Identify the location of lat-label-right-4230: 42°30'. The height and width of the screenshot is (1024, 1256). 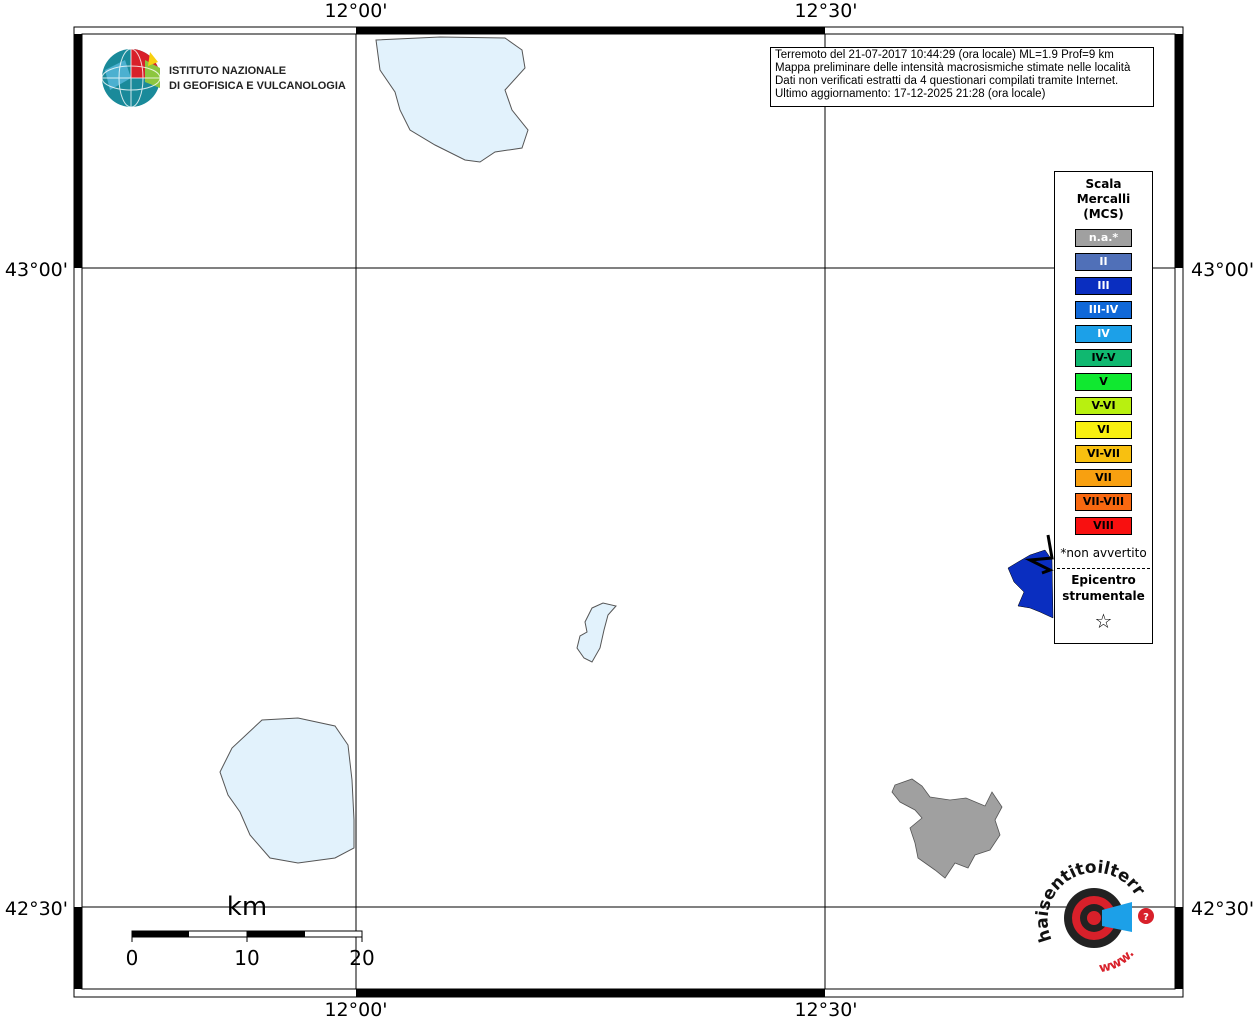
(1222, 909).